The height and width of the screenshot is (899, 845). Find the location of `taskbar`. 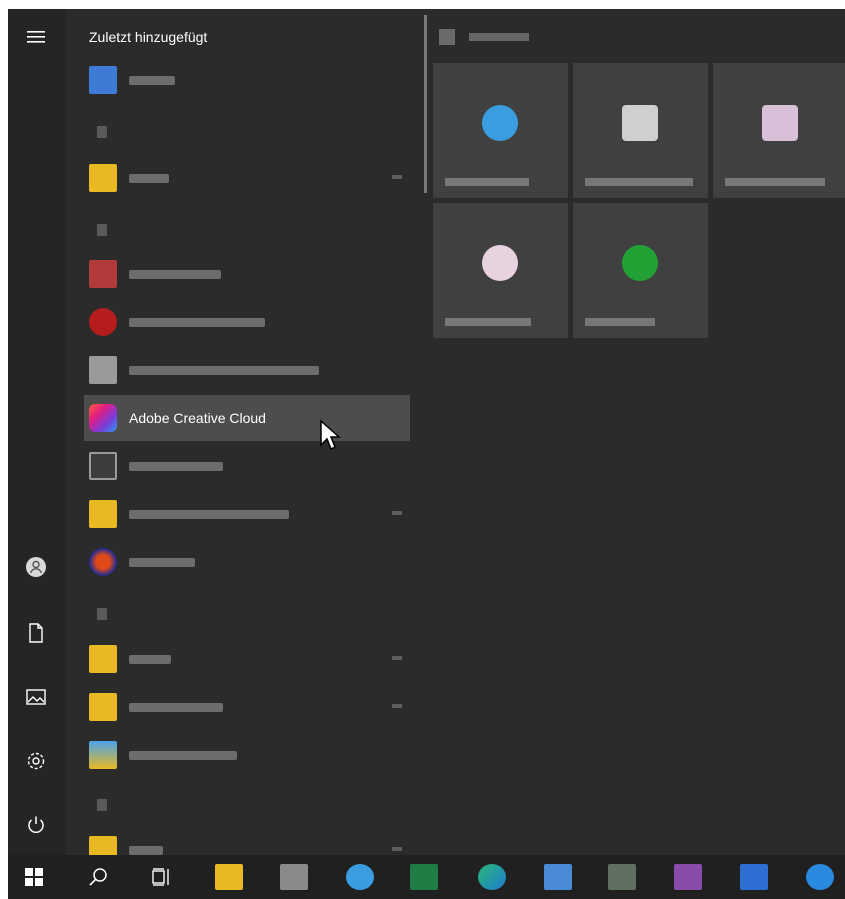

taskbar is located at coordinates (426, 877).